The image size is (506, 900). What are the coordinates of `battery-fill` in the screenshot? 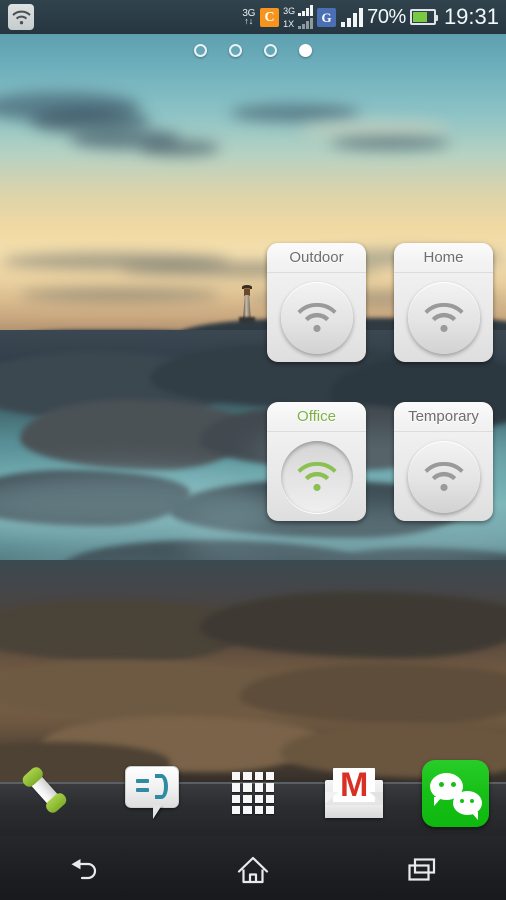 It's located at (419, 17).